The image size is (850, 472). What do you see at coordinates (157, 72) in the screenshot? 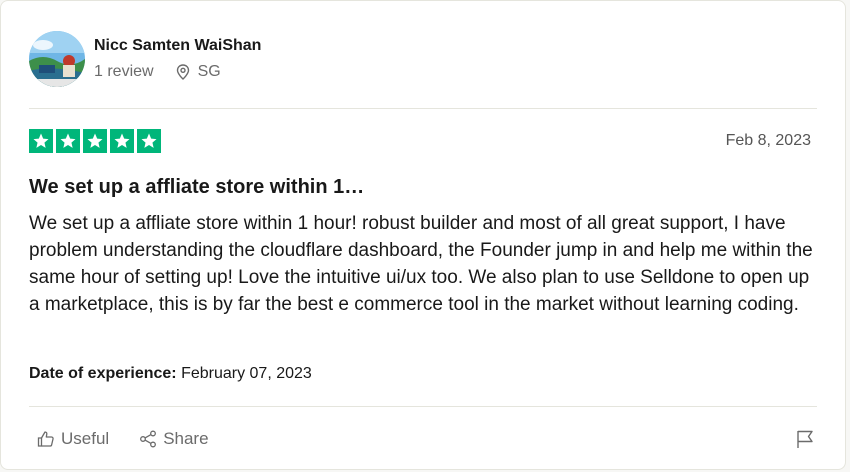
I see `reviewer-meta: 1 review SG` at bounding box center [157, 72].